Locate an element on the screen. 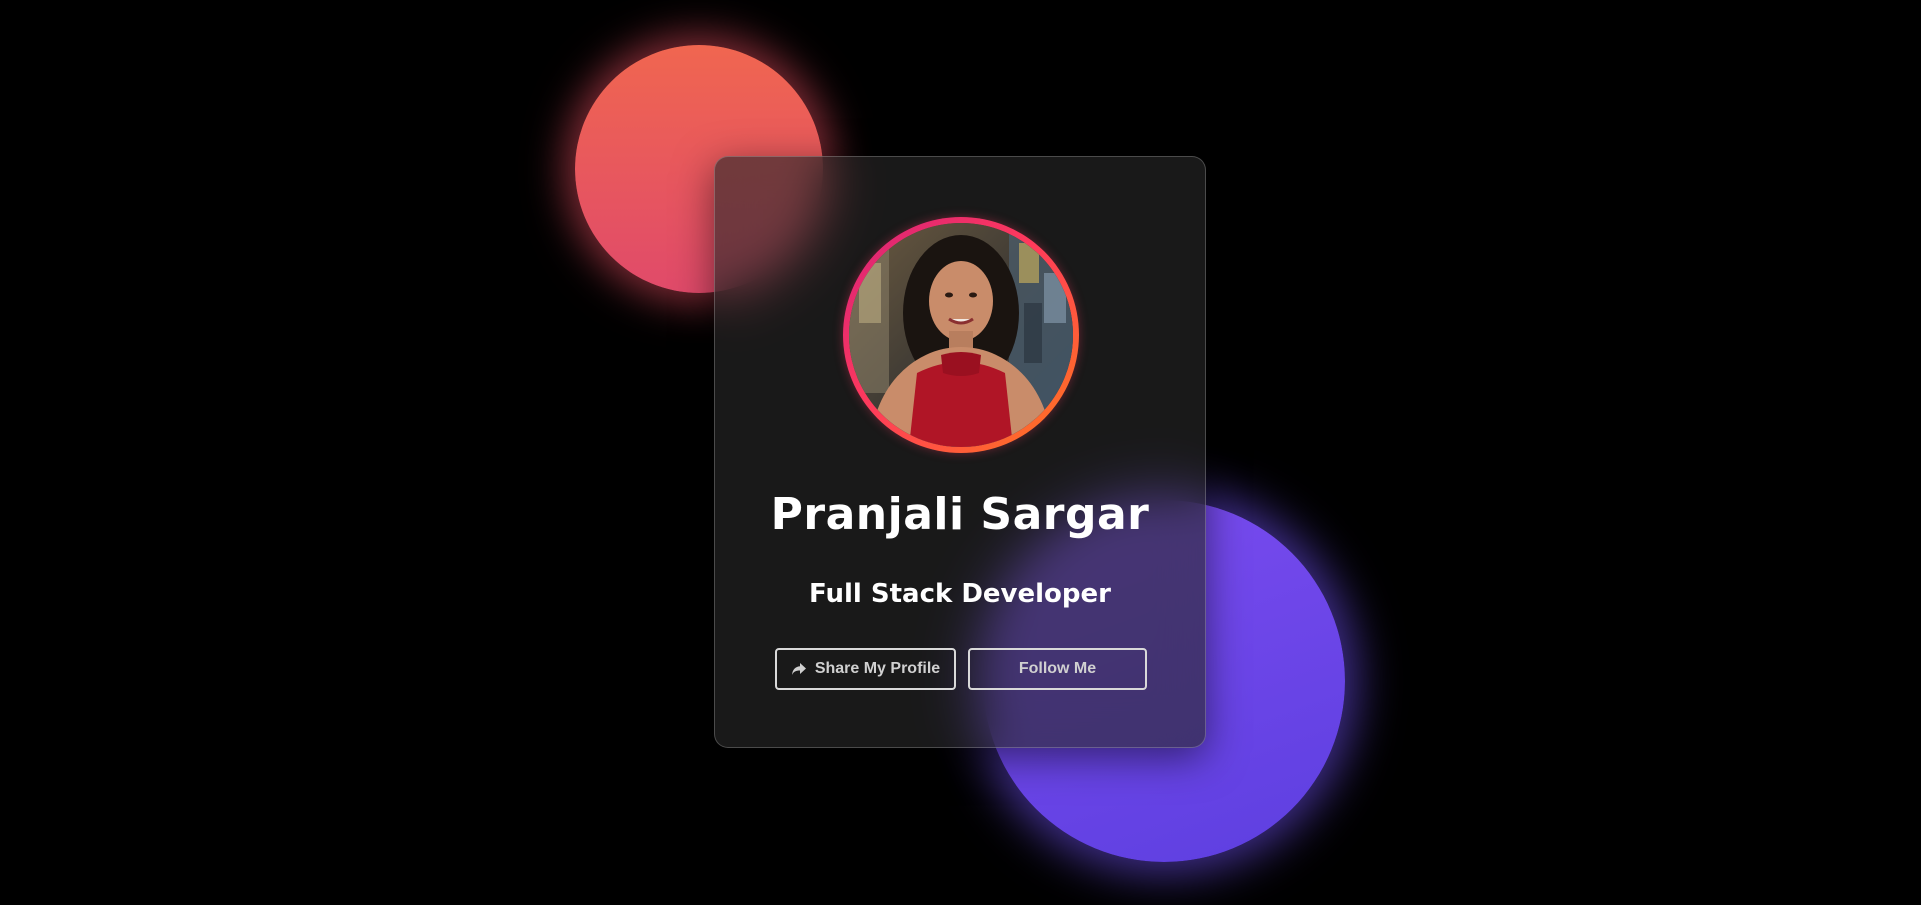 The image size is (1921, 905). avatar-ring is located at coordinates (961, 335).